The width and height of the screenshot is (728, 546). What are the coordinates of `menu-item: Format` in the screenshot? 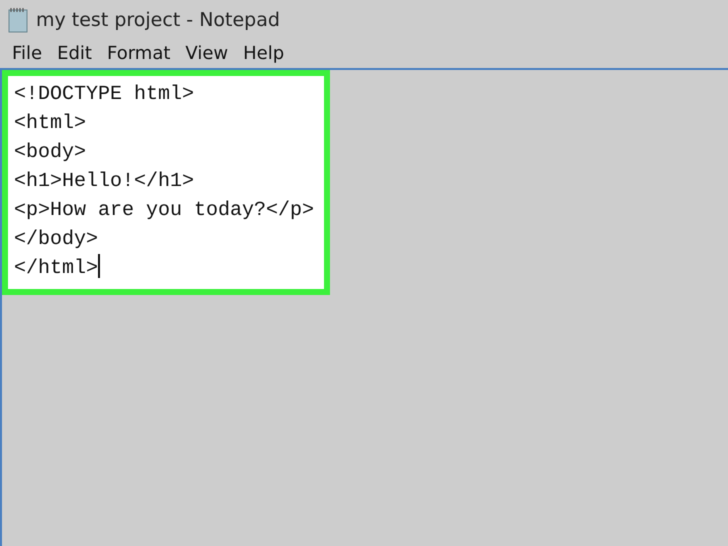 It's located at (140, 54).